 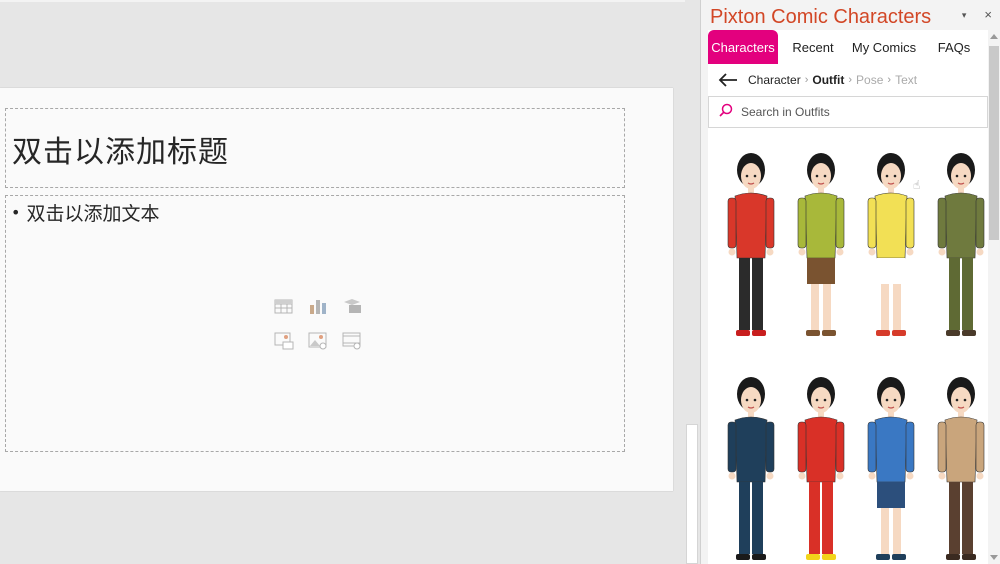 I want to click on green-shirt-outfit, so click(x=821, y=253).